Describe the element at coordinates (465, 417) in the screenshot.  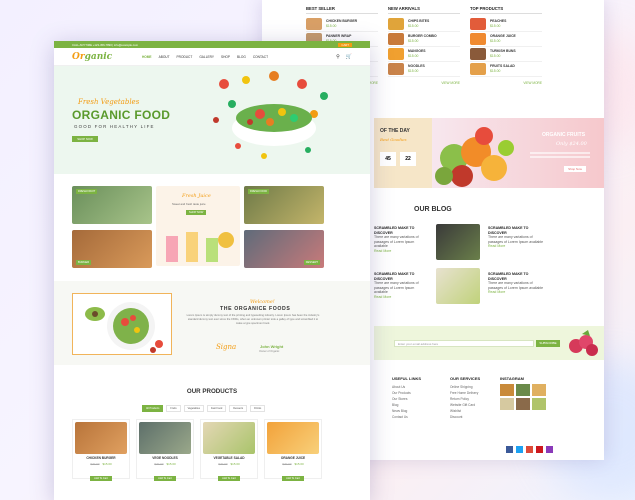
I see `footer-link: Discount` at that location.